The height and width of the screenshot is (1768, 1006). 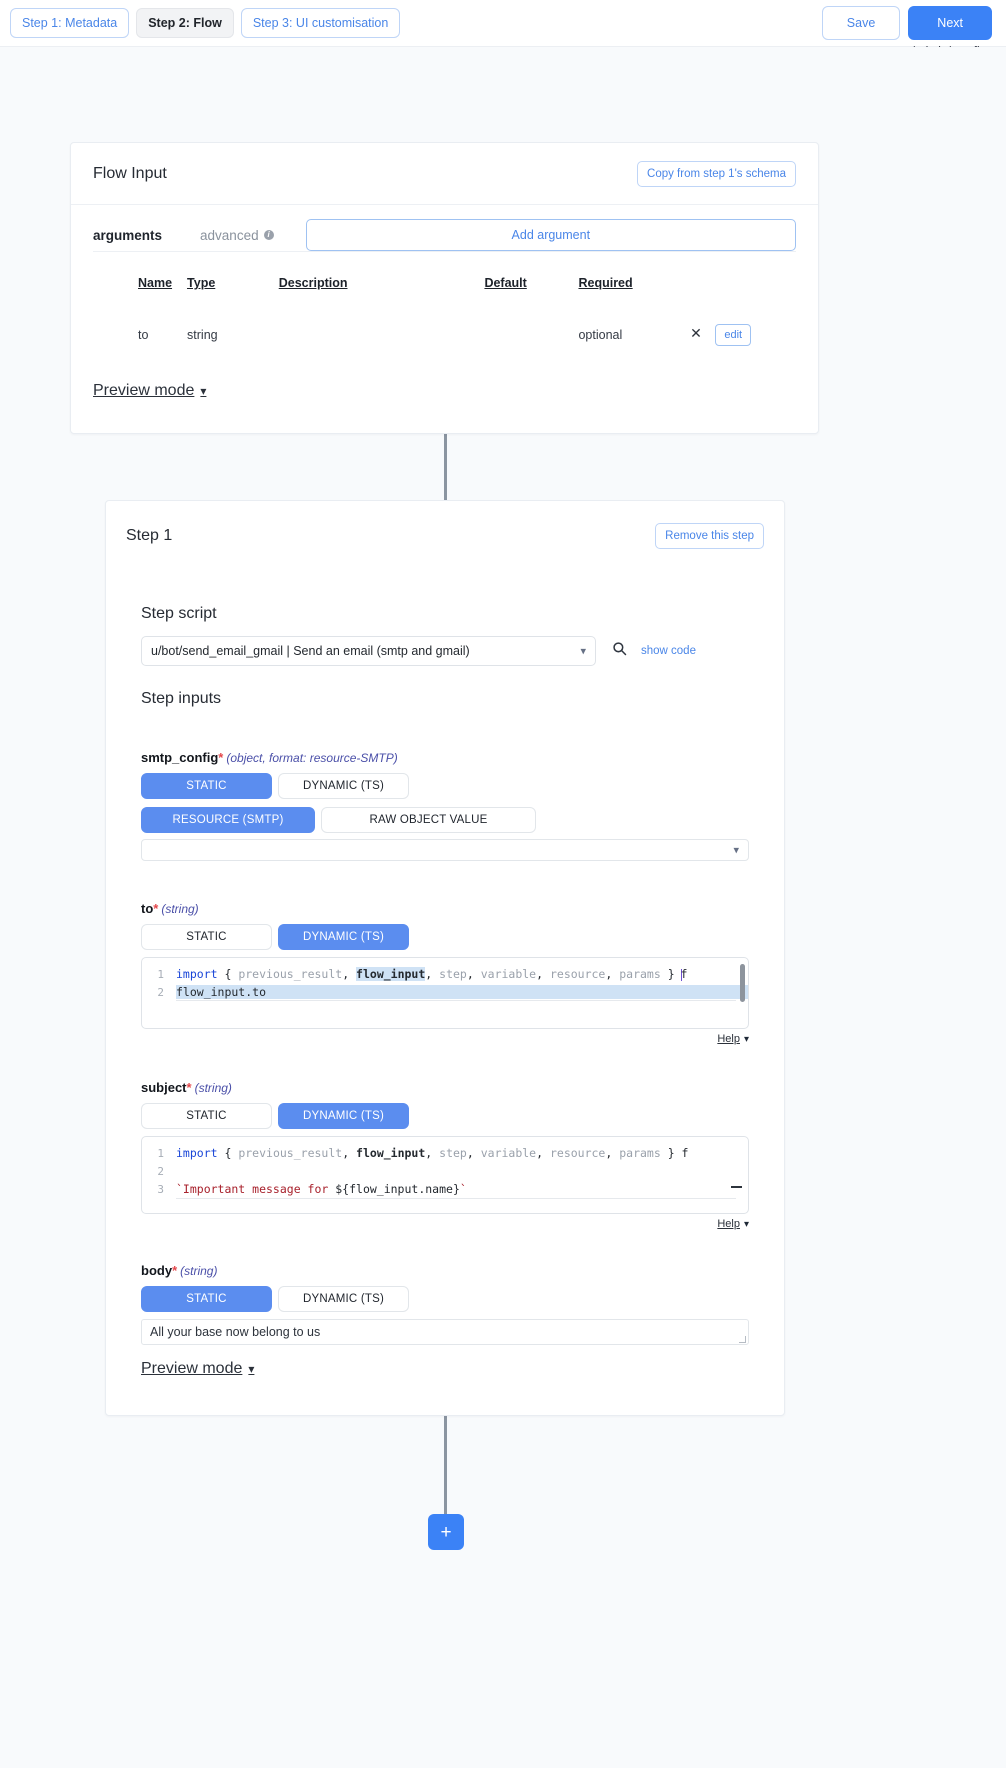 I want to click on mode-static-to: STATIC, so click(x=206, y=937).